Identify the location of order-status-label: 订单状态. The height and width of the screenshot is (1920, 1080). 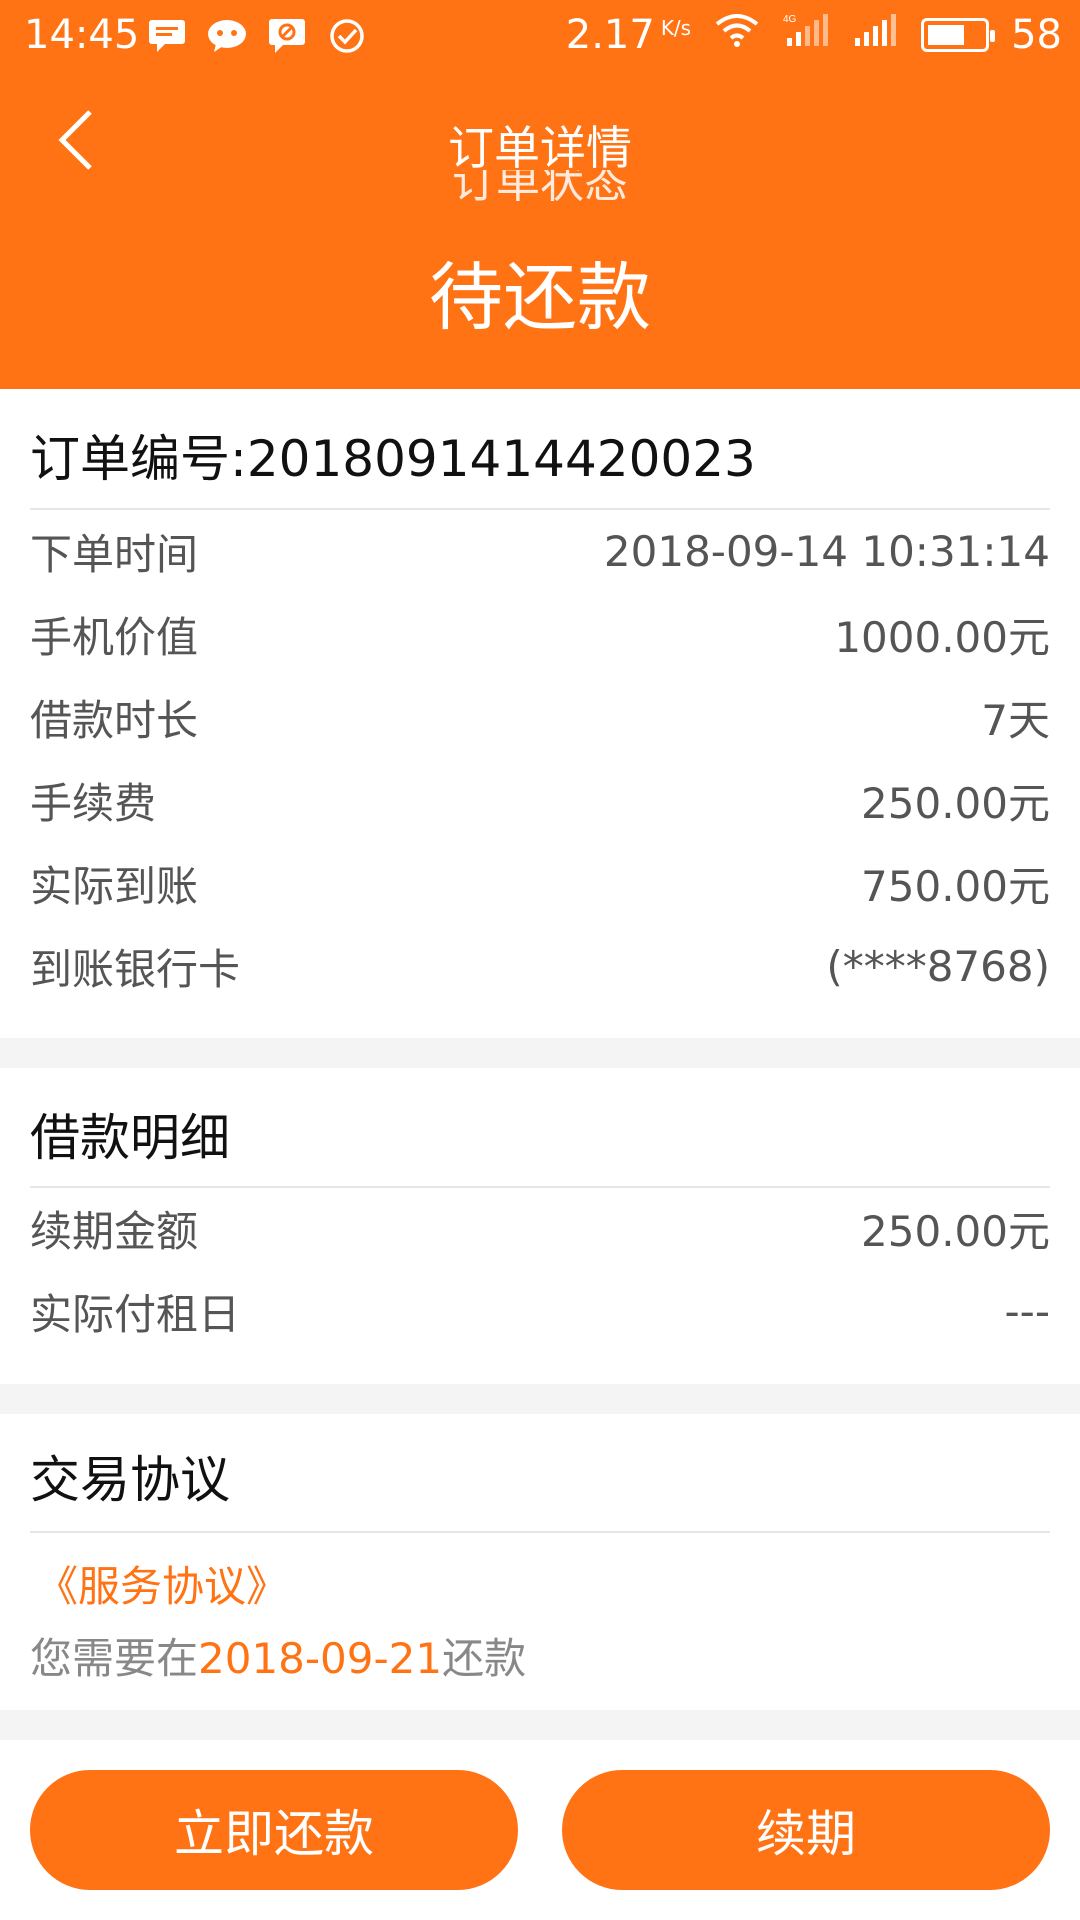
(540, 193).